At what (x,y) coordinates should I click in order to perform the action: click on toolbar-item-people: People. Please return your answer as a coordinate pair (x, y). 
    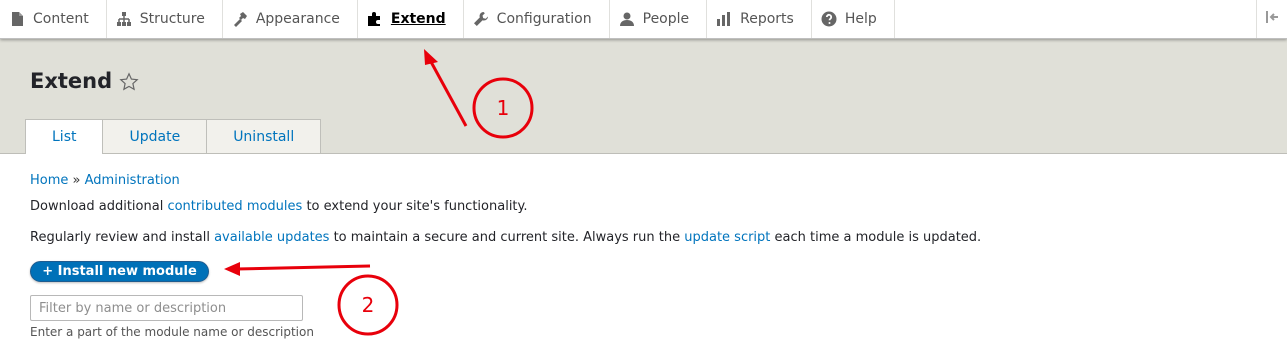
    Looking at the image, I should click on (659, 19).